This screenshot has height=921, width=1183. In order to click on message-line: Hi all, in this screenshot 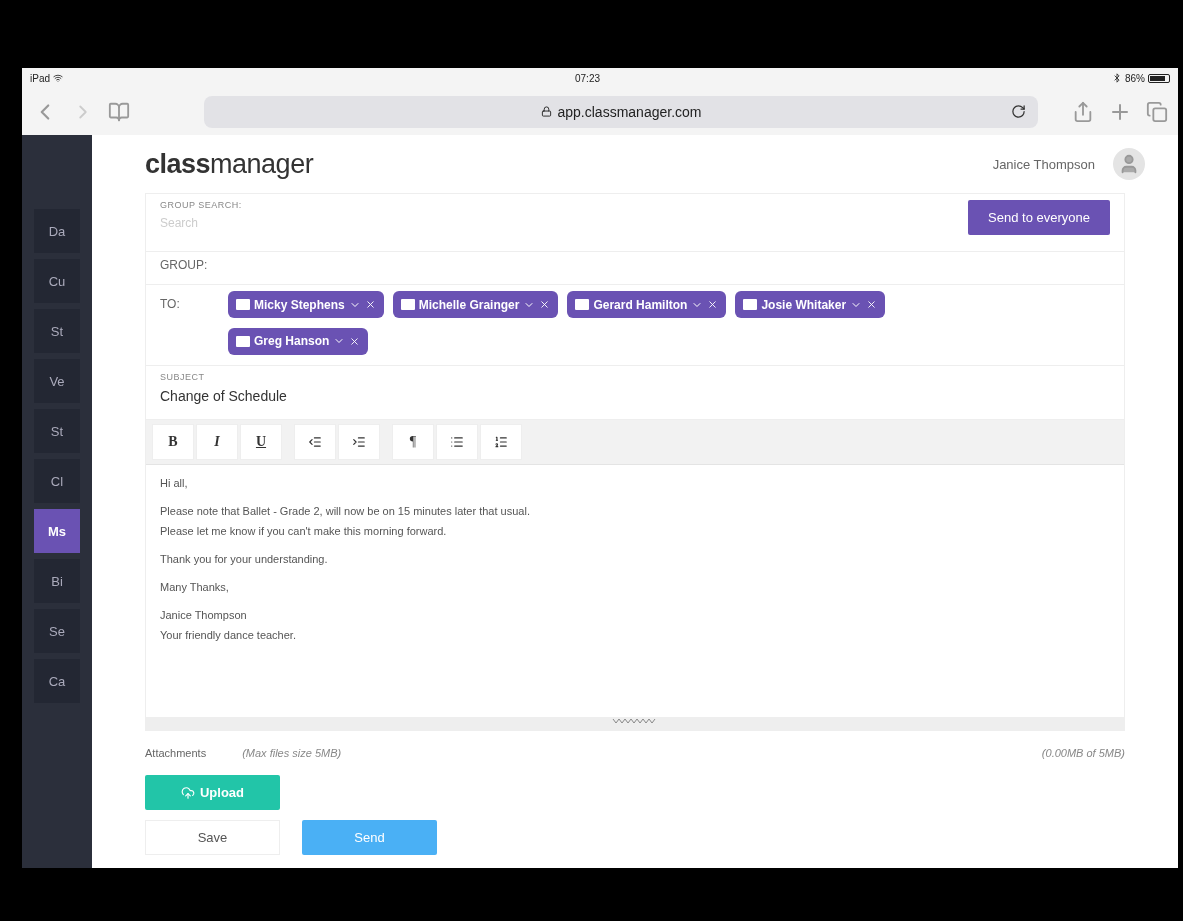, I will do `click(174, 483)`.